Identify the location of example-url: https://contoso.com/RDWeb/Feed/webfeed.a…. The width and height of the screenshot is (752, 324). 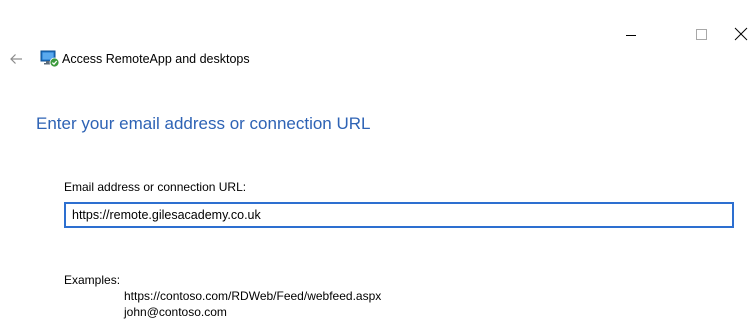
(253, 296).